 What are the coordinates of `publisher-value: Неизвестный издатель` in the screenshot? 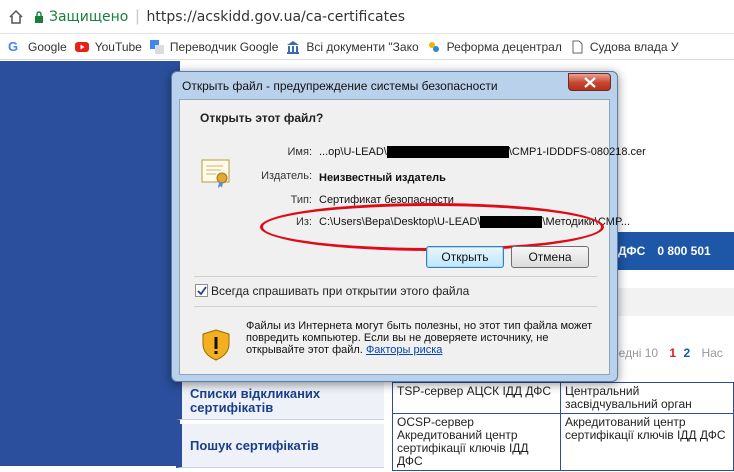 It's located at (382, 178).